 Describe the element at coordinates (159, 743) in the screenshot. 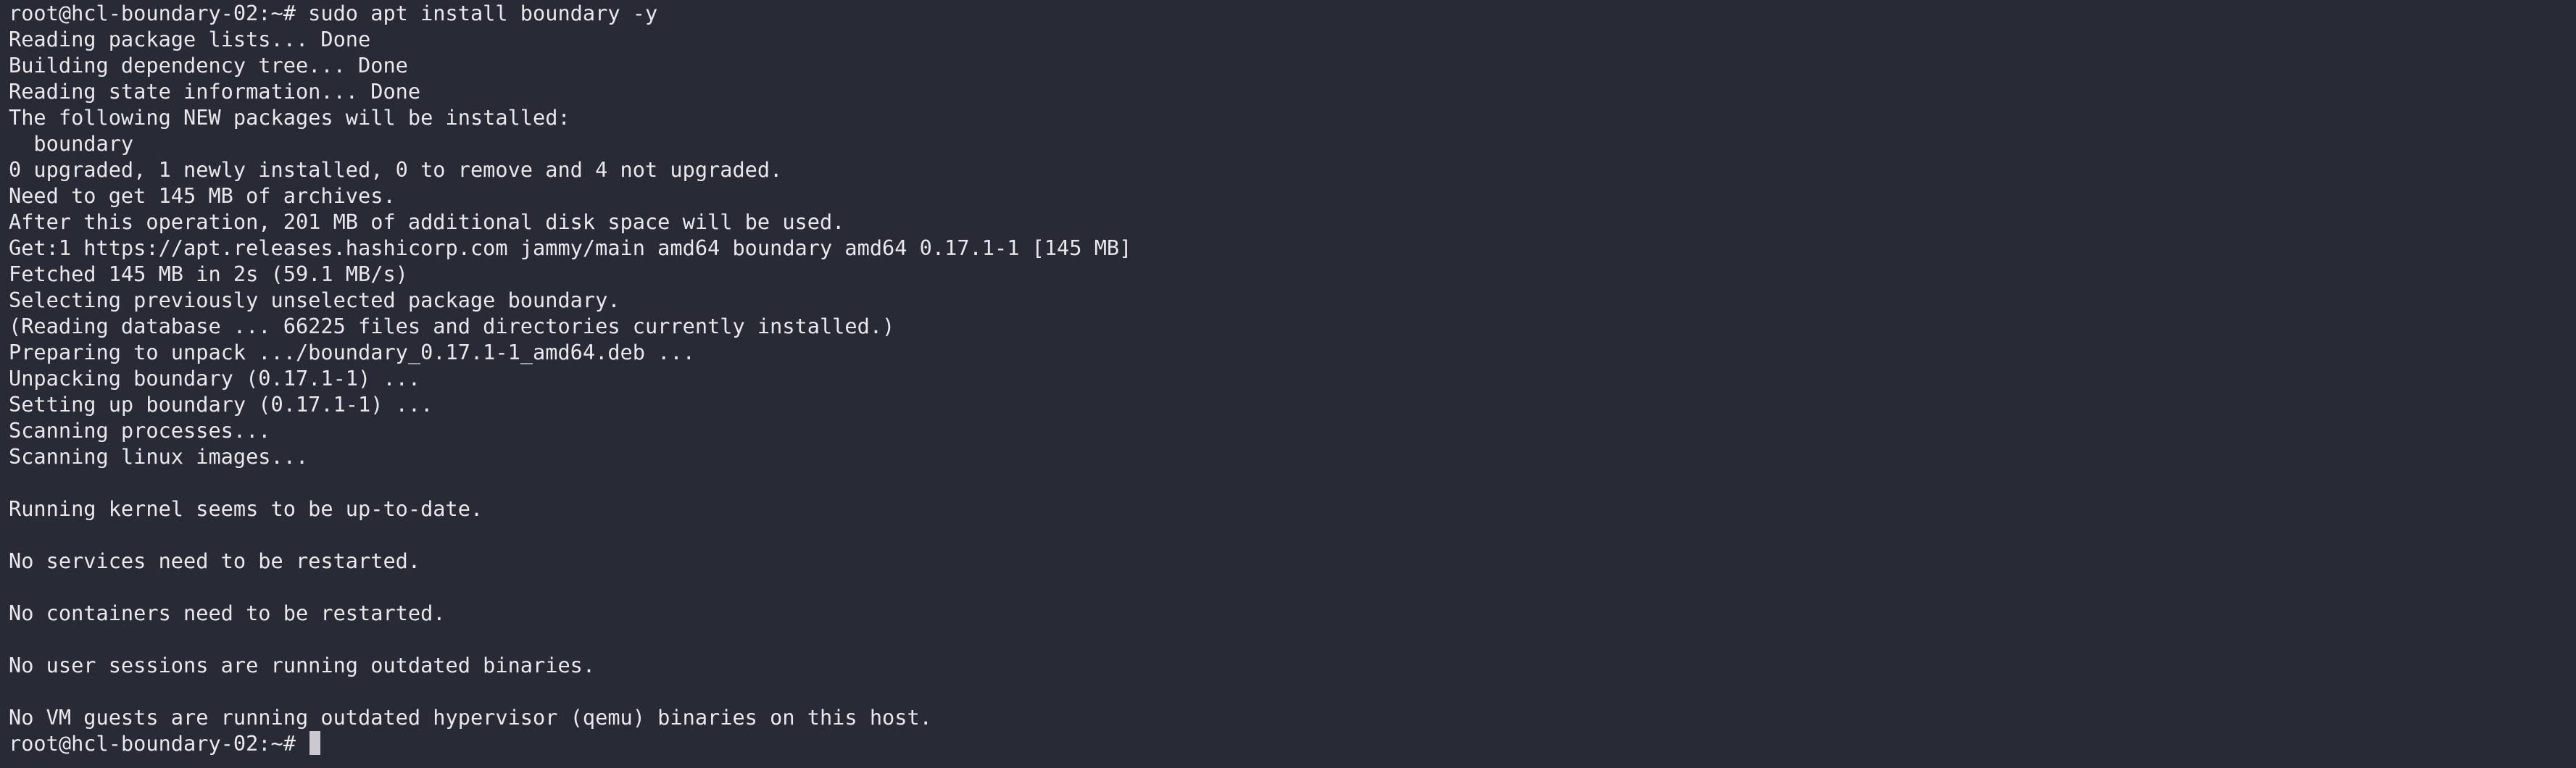

I see `terminal-prompt: root@hcl-boundary-02:~#` at that location.